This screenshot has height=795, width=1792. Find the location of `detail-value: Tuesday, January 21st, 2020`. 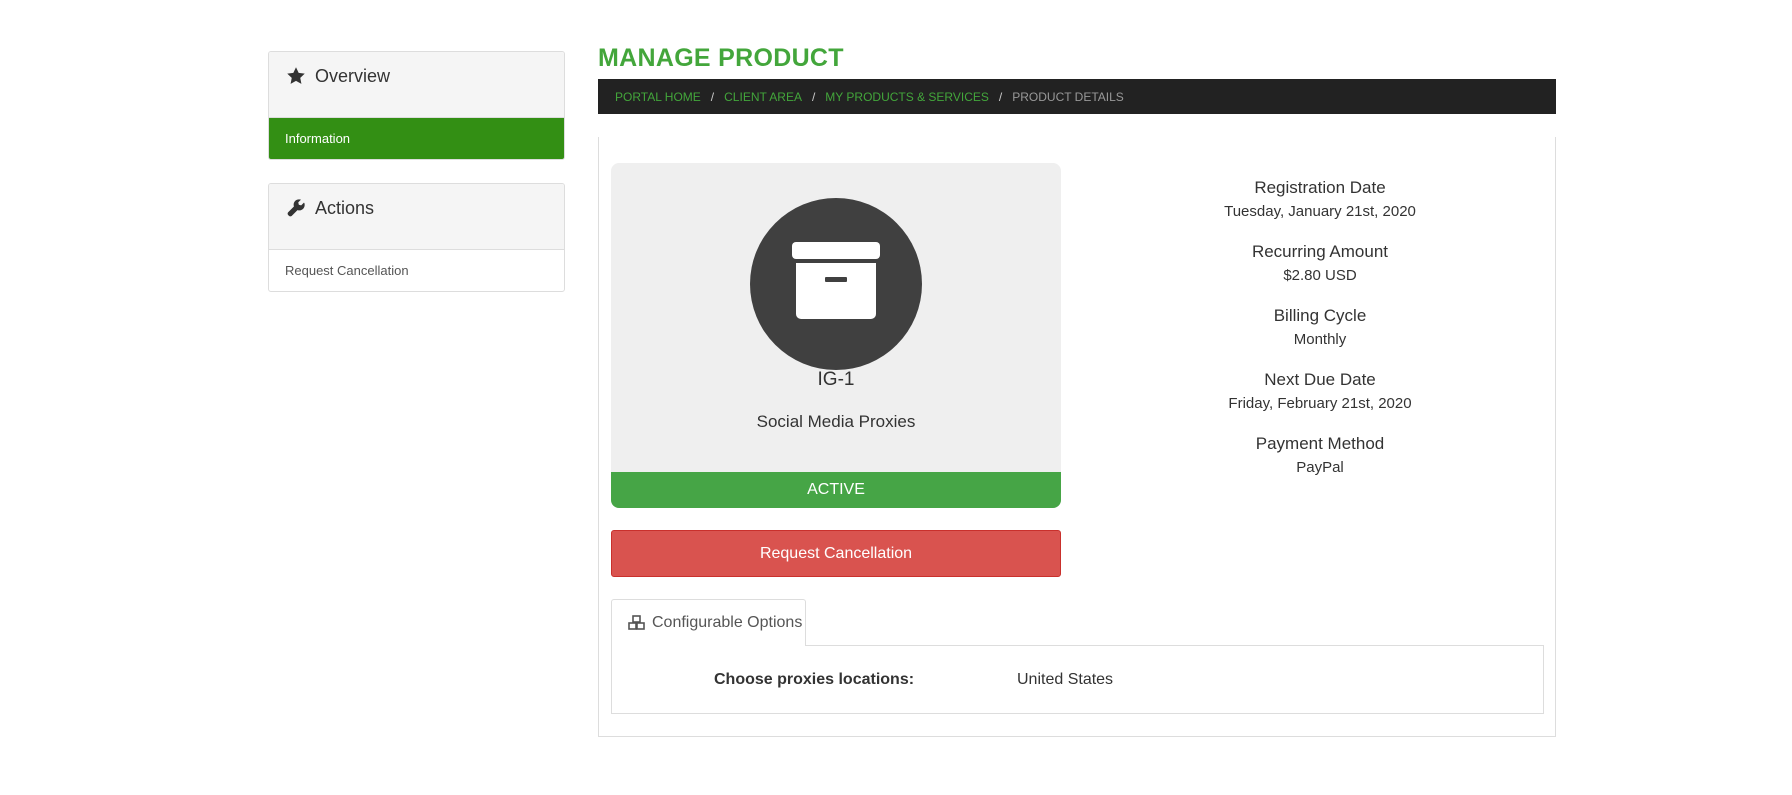

detail-value: Tuesday, January 21st, 2020 is located at coordinates (1320, 211).